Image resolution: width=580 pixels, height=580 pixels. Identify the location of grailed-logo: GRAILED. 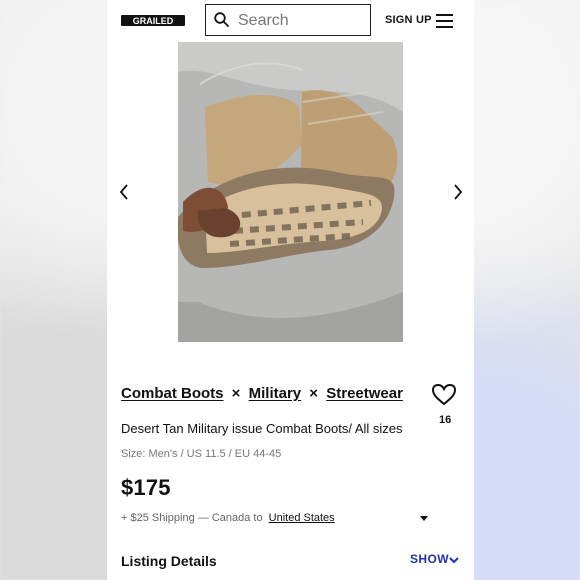
(153, 20).